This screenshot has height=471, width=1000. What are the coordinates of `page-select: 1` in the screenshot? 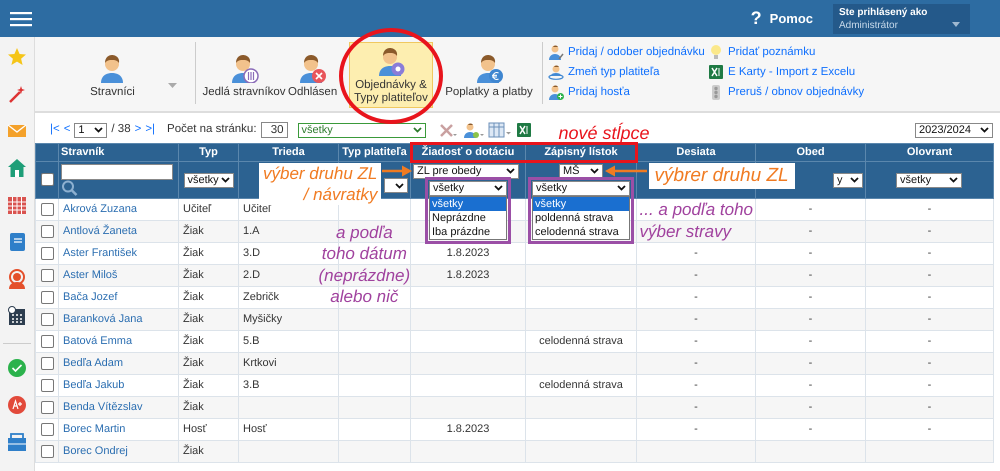 It's located at (91, 130).